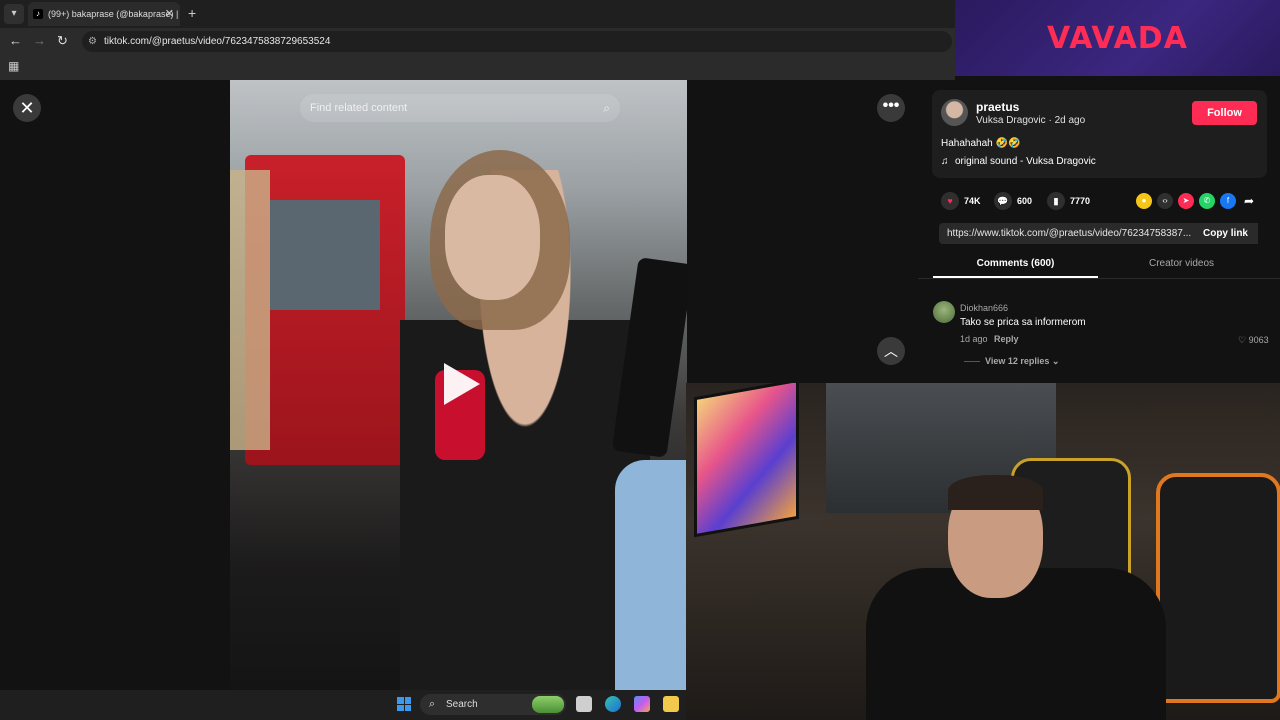 The width and height of the screenshot is (1280, 720). I want to click on user-subtitle: Vuksa Dragovic · 2d ago, so click(1031, 120).